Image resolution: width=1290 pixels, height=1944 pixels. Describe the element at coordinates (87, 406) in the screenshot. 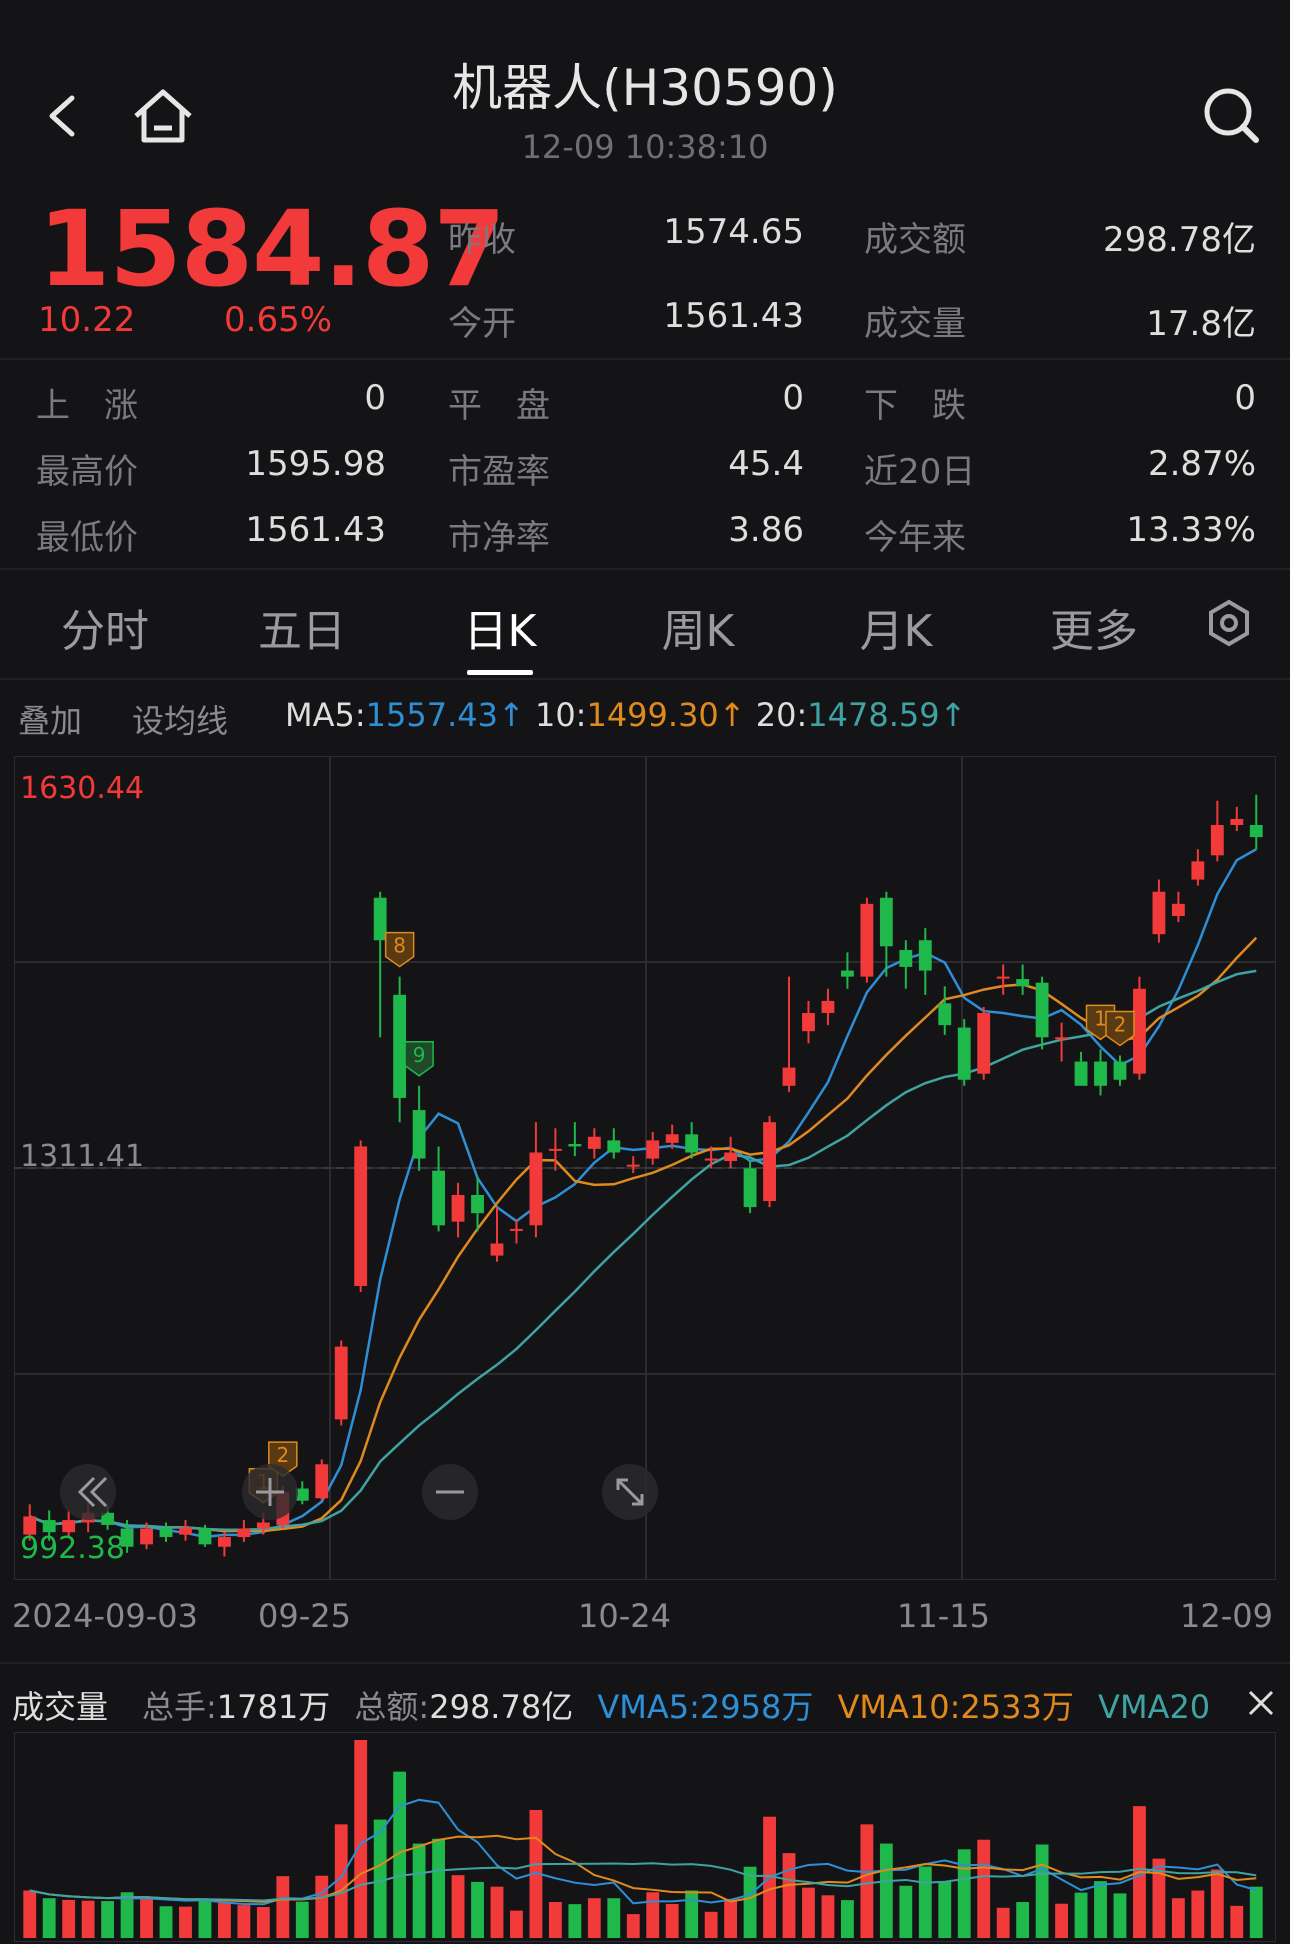

I see `up-label: 上 涨` at that location.